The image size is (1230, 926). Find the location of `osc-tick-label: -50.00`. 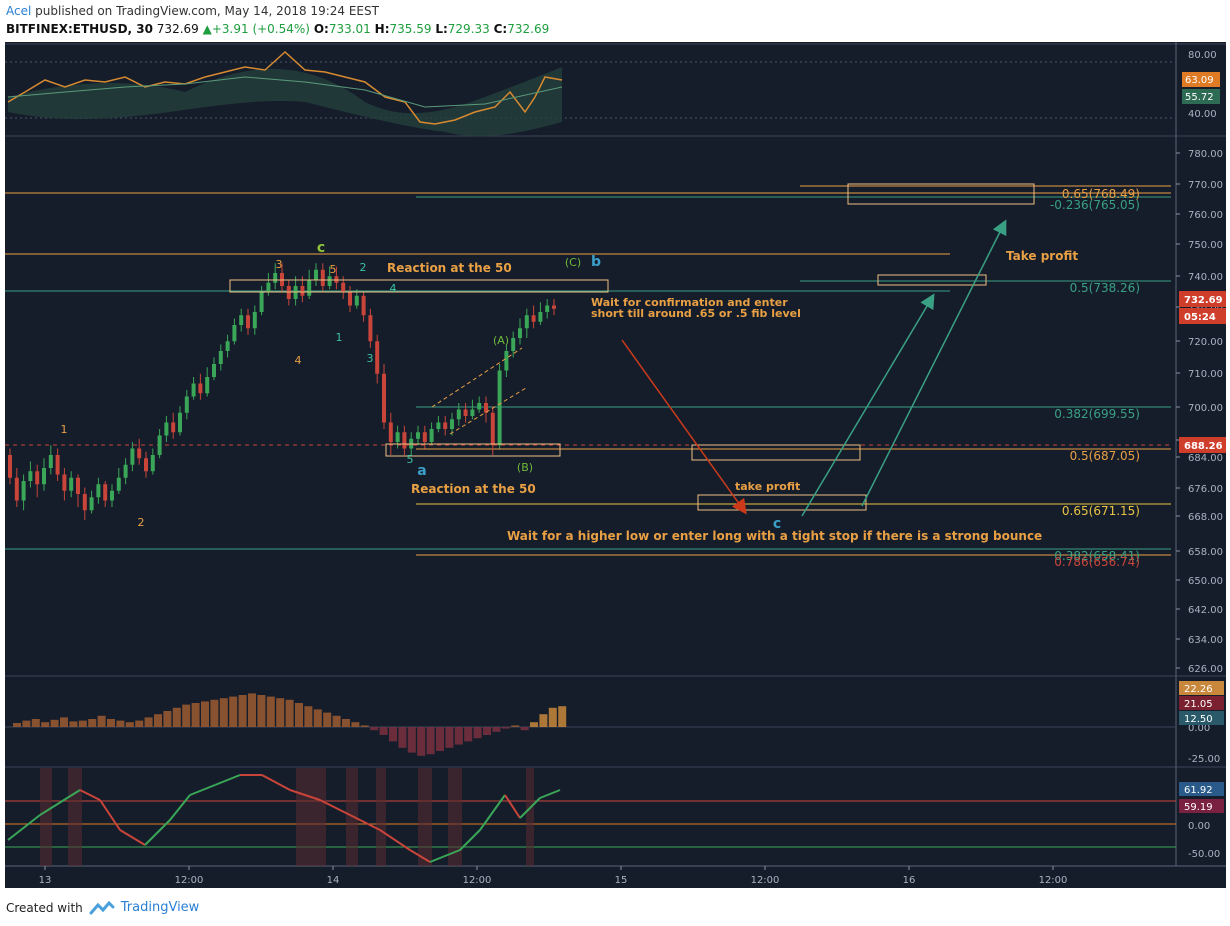

osc-tick-label: -50.00 is located at coordinates (1204, 854).